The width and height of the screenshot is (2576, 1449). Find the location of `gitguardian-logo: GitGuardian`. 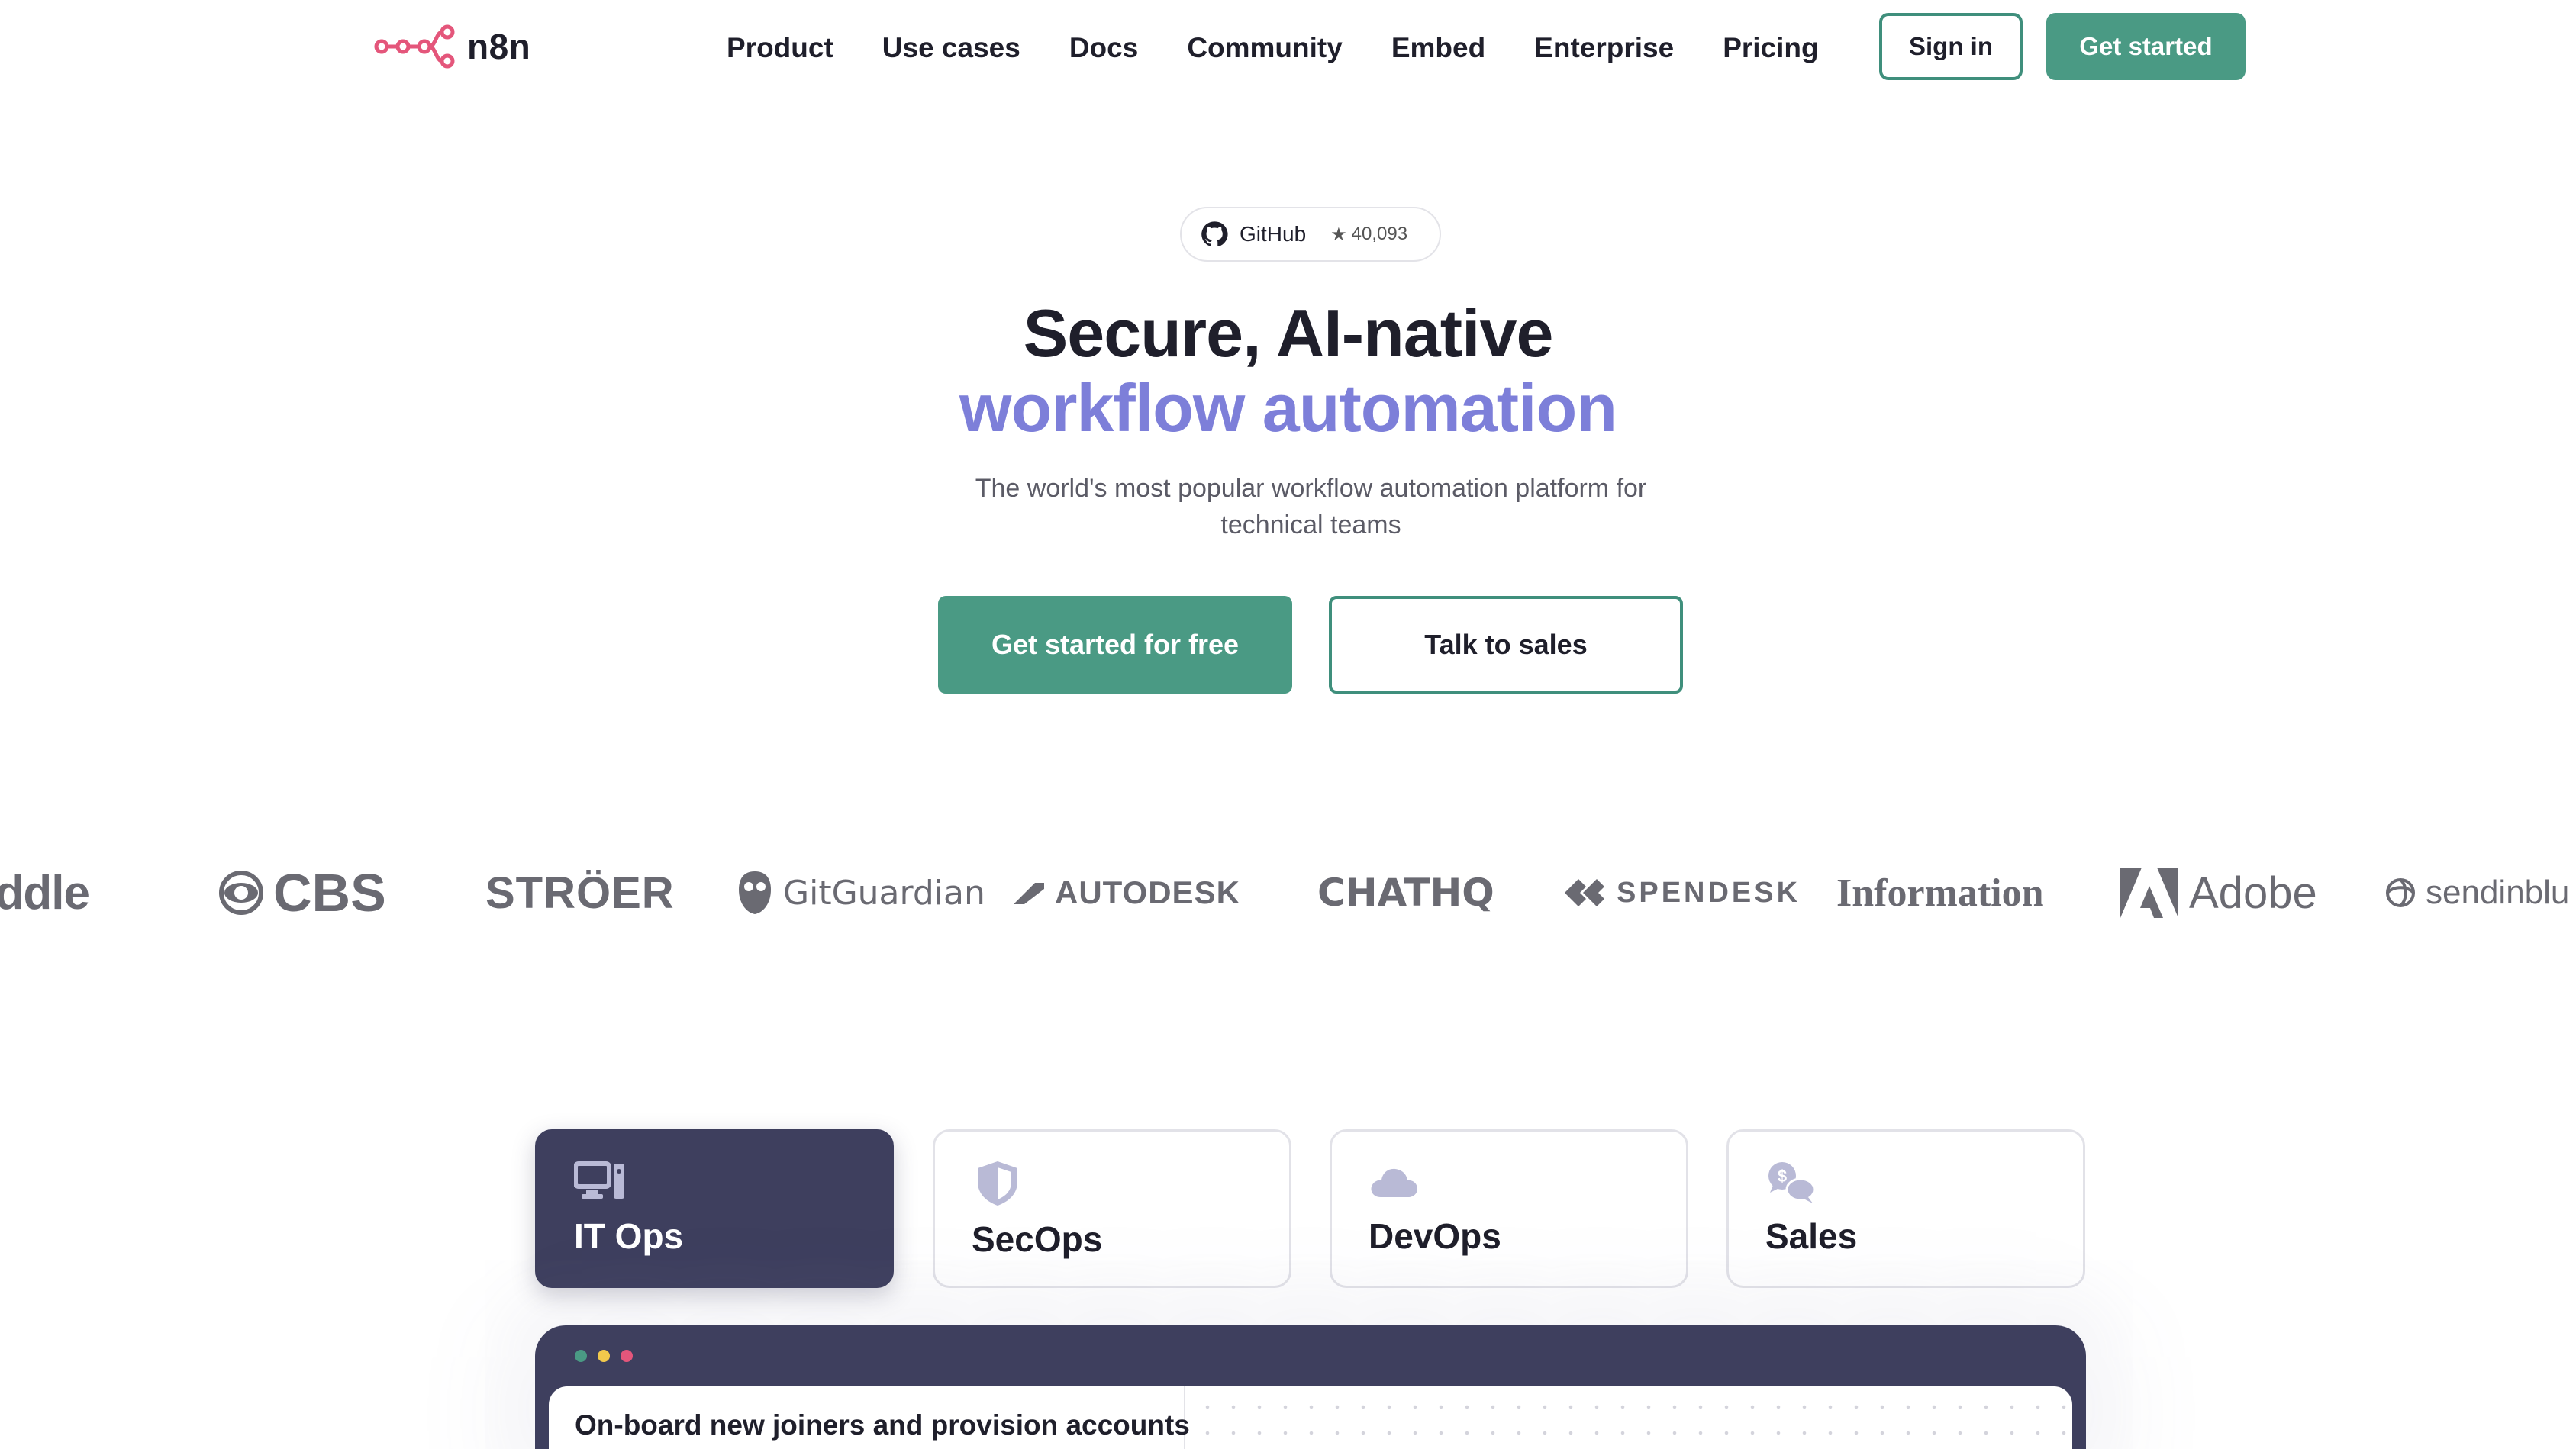

gitguardian-logo: GitGuardian is located at coordinates (861, 893).